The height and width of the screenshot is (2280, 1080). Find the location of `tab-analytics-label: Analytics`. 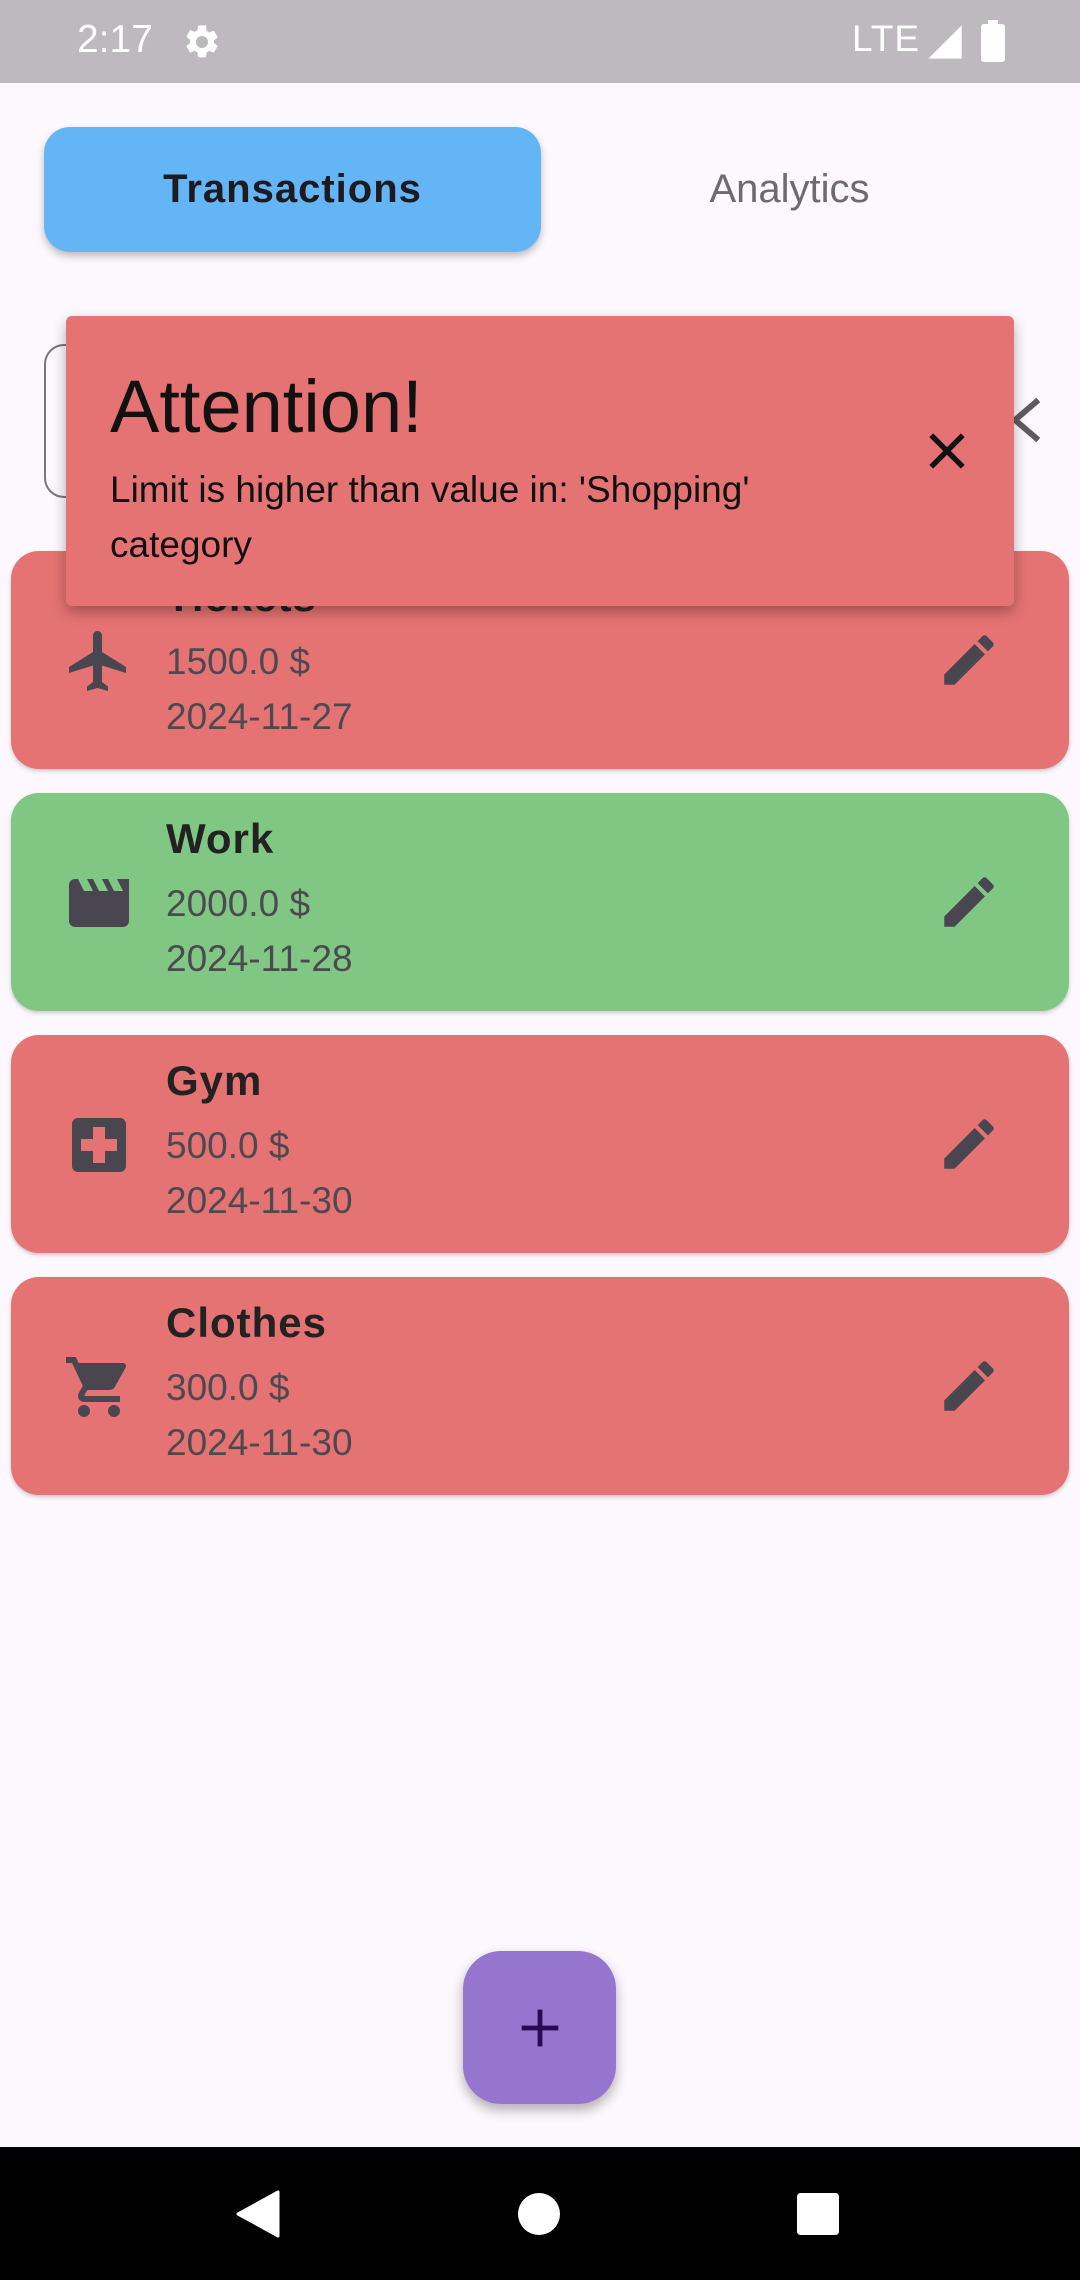

tab-analytics-label: Analytics is located at coordinates (789, 189).